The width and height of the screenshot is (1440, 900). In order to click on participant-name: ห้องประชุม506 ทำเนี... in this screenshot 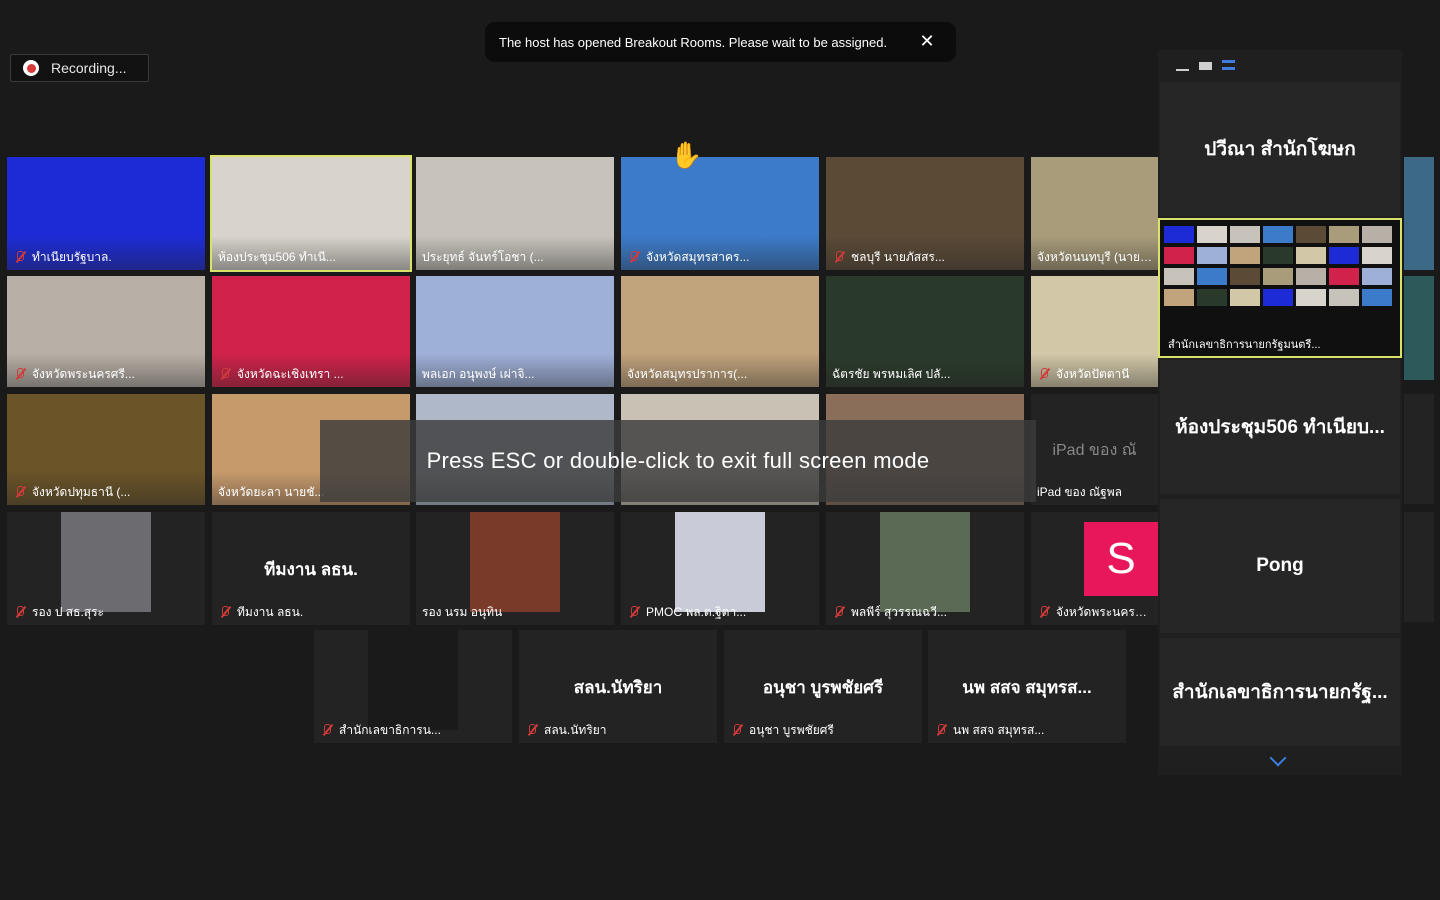, I will do `click(277, 256)`.